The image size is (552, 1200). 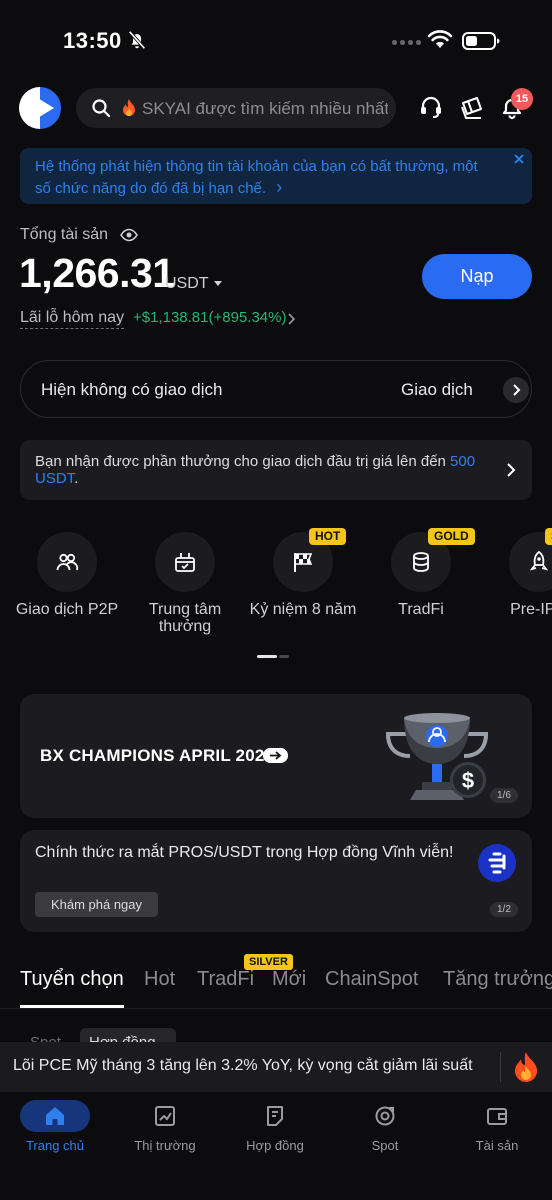 I want to click on tab-underline, so click(x=72, y=1006).